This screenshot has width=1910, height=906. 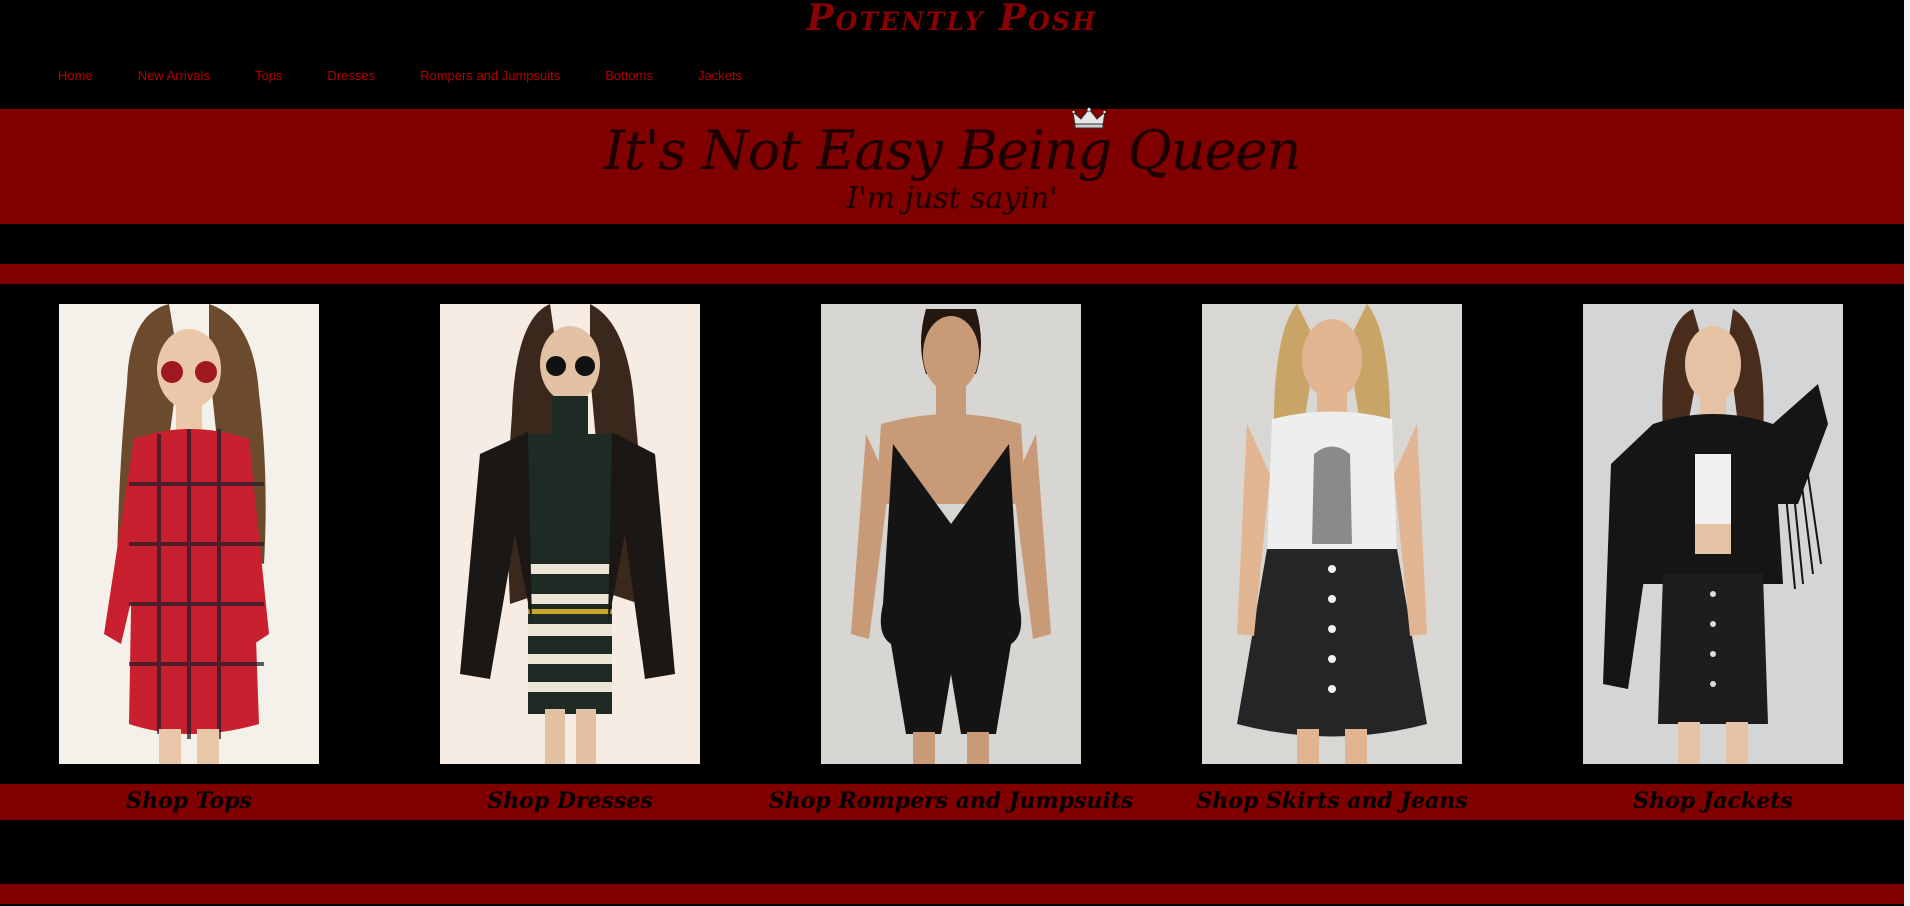 I want to click on shop-tops-link: Shop Tops, so click(x=189, y=802).